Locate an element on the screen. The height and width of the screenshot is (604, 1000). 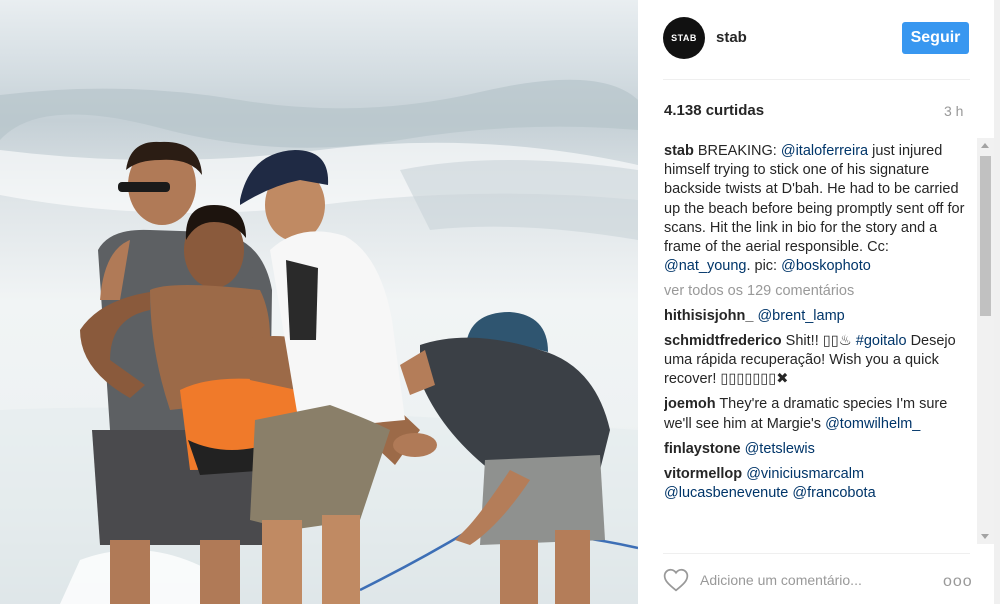
caption-text: BREAKING: is located at coordinates (737, 151).